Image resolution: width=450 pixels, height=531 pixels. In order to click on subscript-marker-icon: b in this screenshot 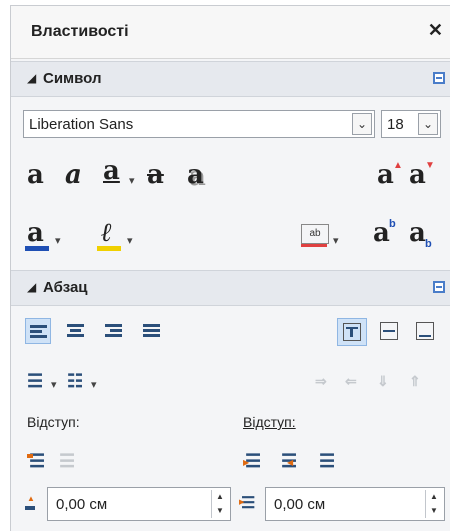, I will do `click(428, 244)`.